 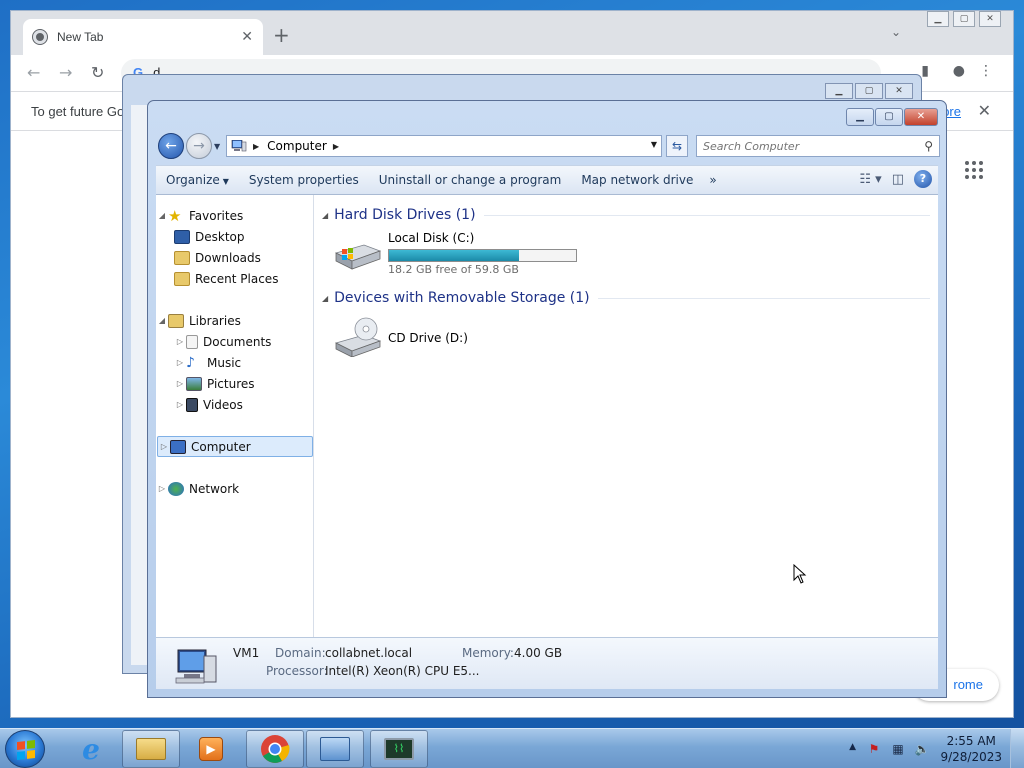 What do you see at coordinates (190, 362) in the screenshot?
I see `music-note-icon: ♪` at bounding box center [190, 362].